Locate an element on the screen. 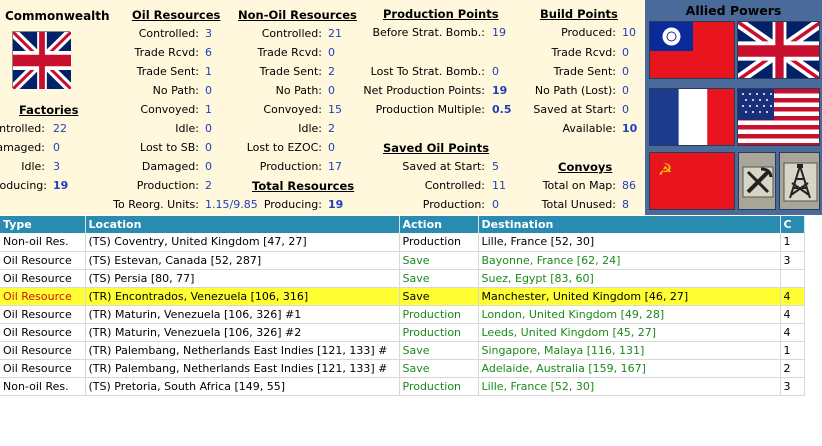  oil-idle-value: 0 is located at coordinates (208, 128).